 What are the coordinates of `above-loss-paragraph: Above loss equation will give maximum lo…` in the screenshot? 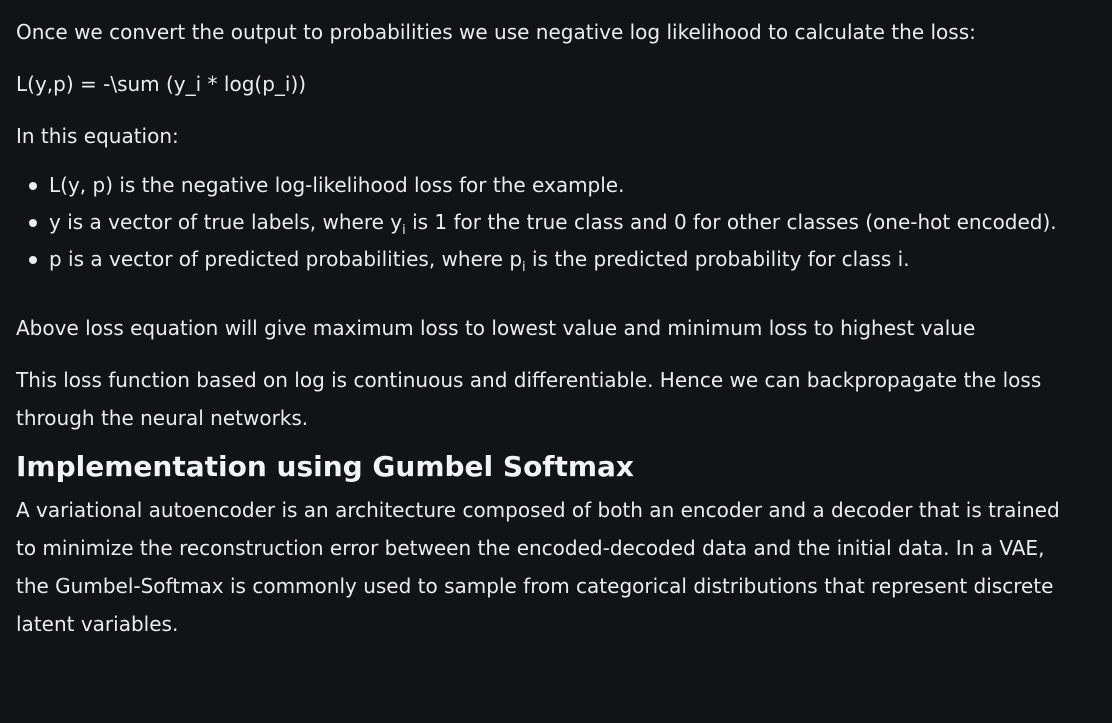 It's located at (496, 328).